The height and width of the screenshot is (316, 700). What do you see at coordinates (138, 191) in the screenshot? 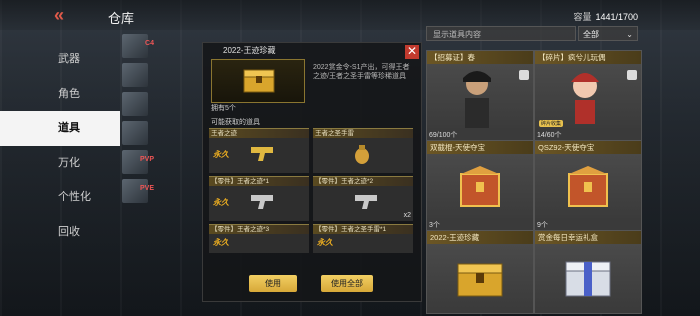
I see `pve-icon: PVE` at bounding box center [138, 191].